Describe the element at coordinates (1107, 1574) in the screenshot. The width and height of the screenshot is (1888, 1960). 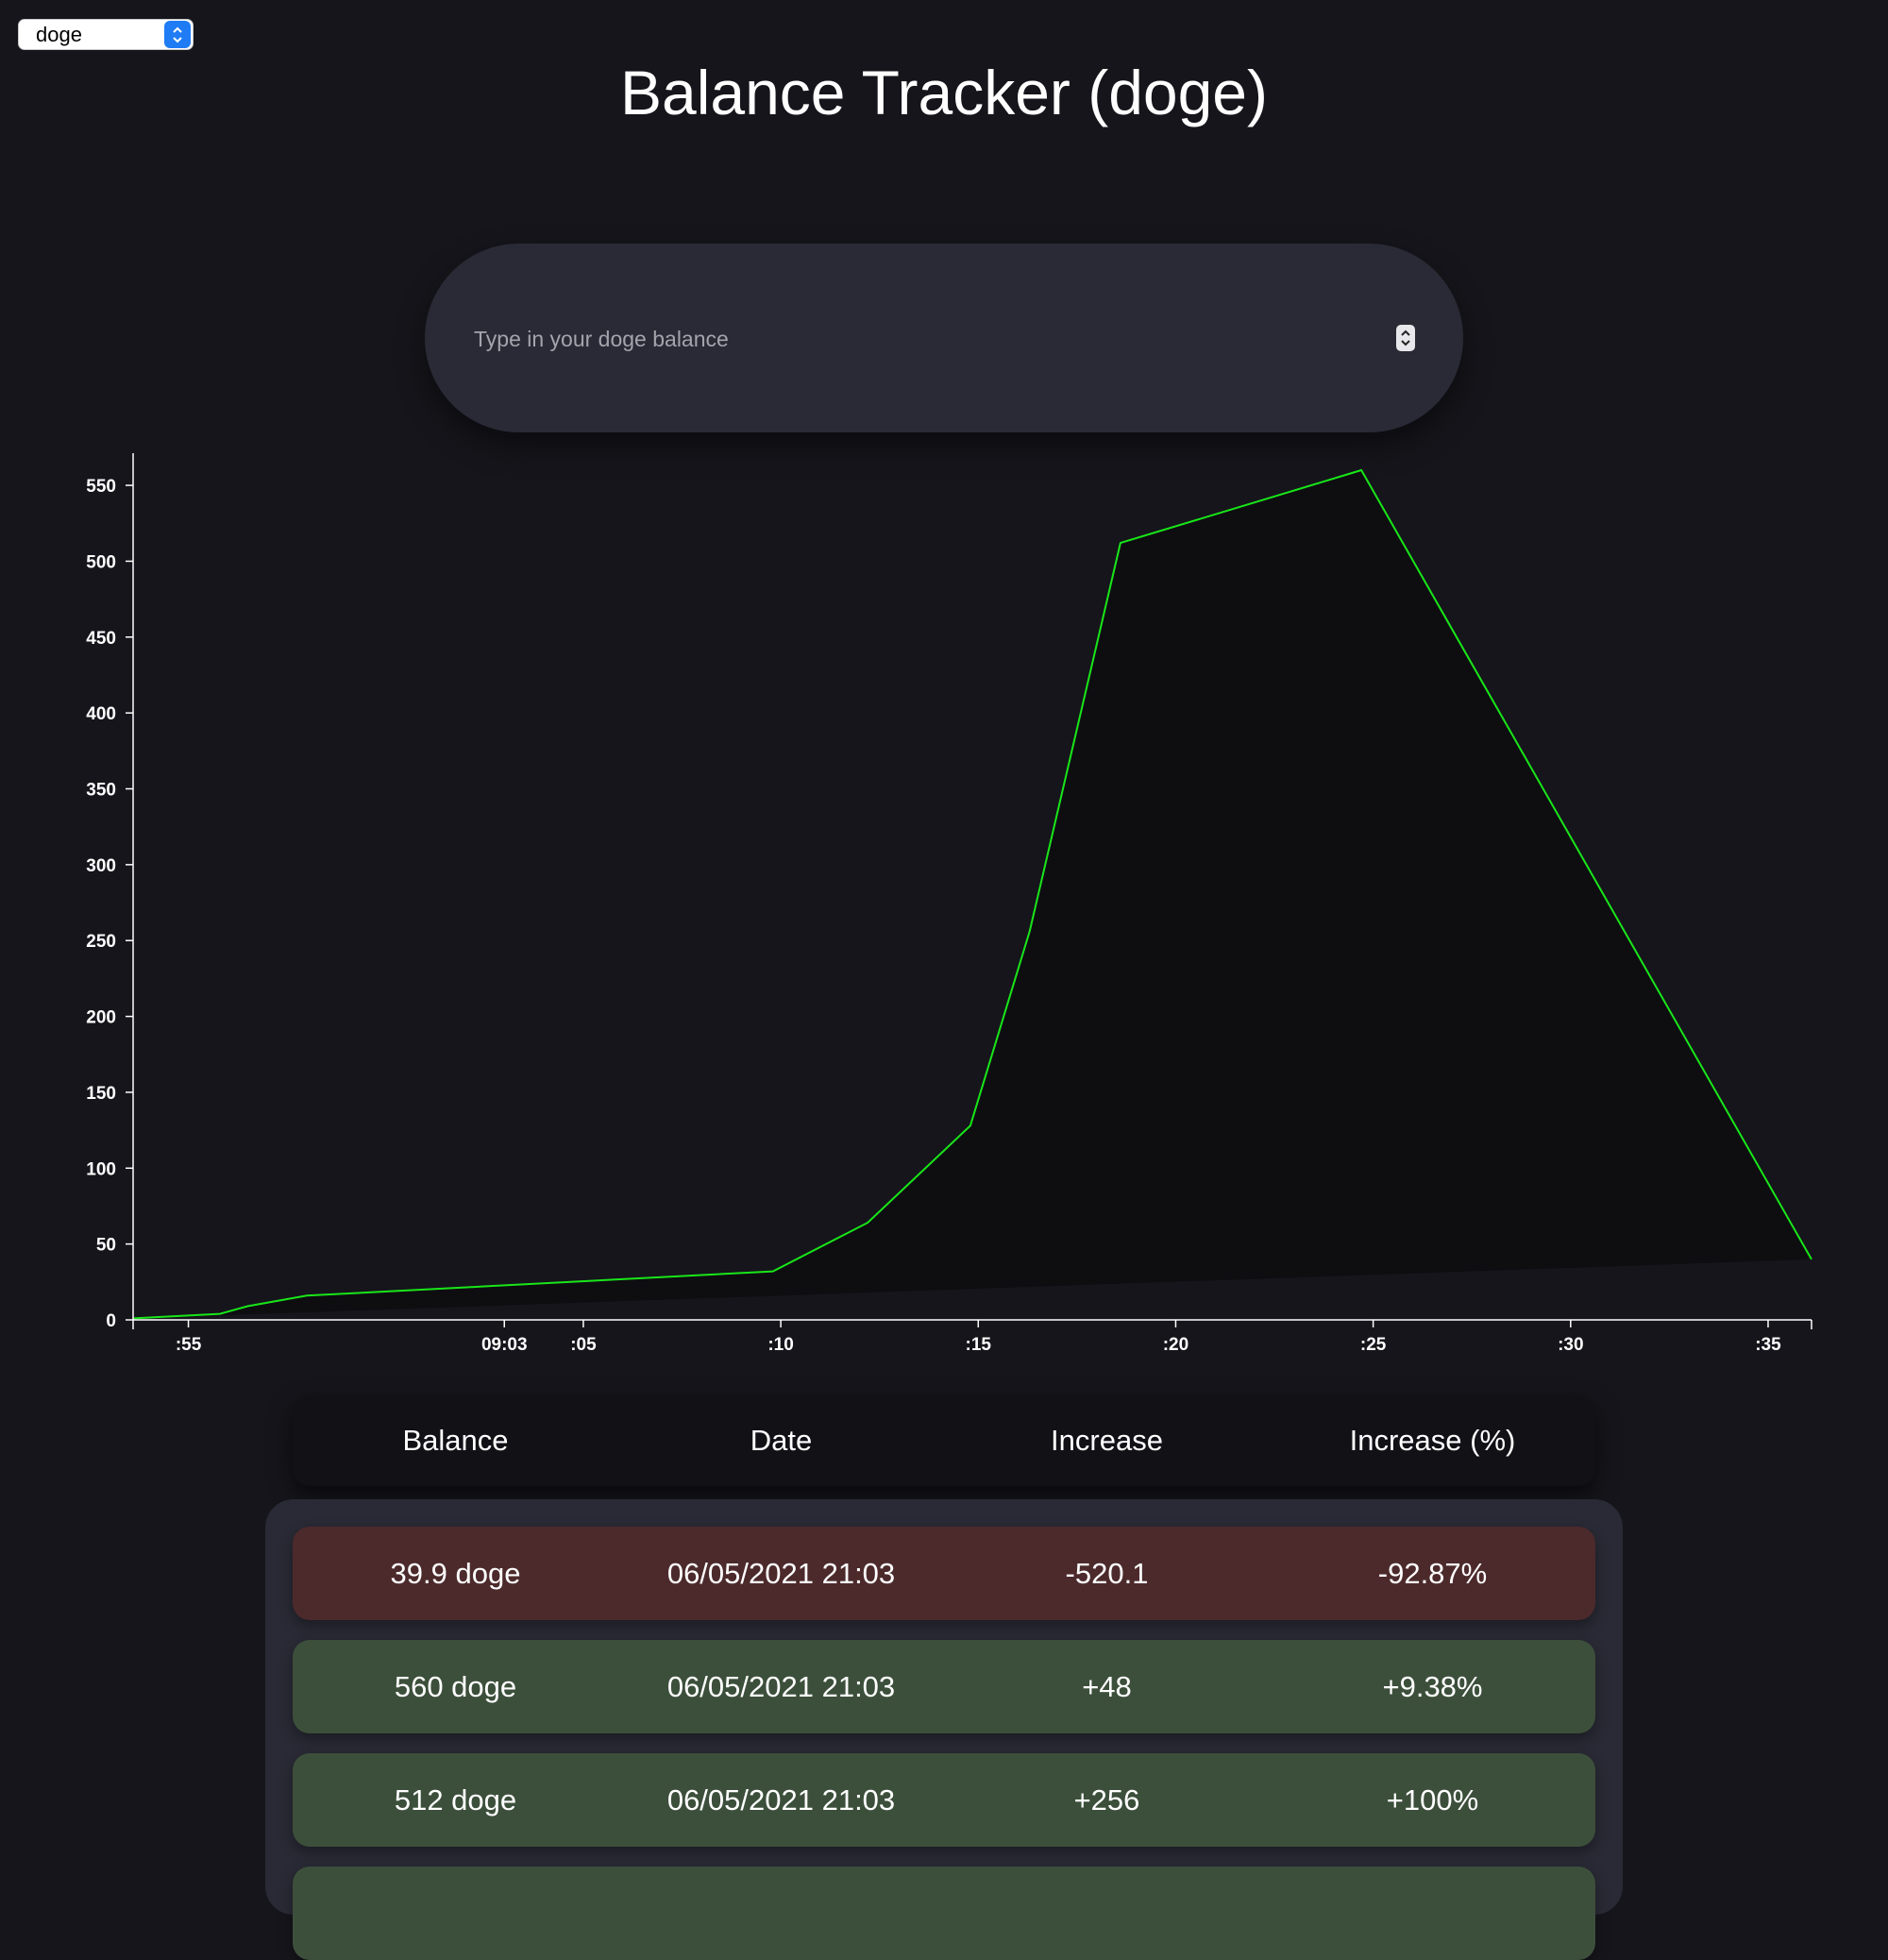
I see `cell-increase: -520.1` at that location.